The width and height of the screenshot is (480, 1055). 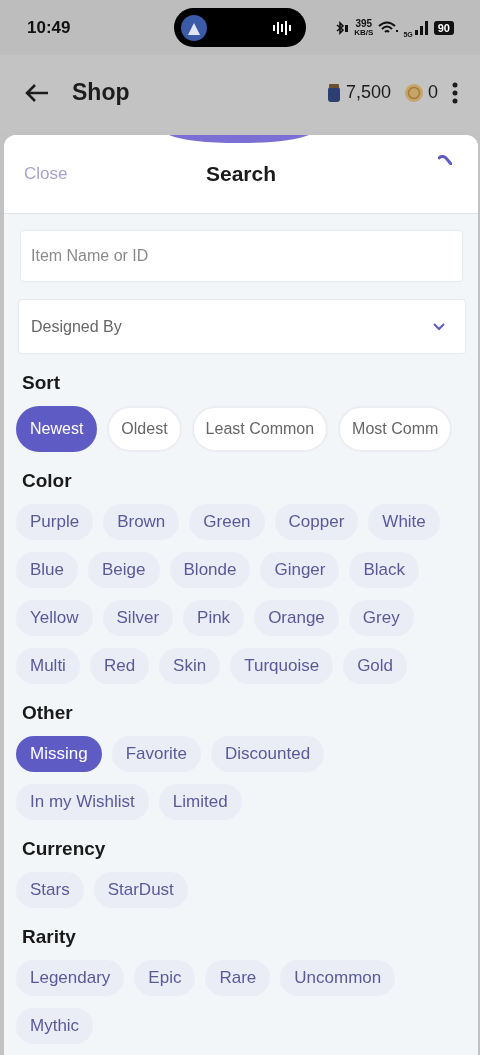 What do you see at coordinates (439, 326) in the screenshot?
I see `chevron-down-icon` at bounding box center [439, 326].